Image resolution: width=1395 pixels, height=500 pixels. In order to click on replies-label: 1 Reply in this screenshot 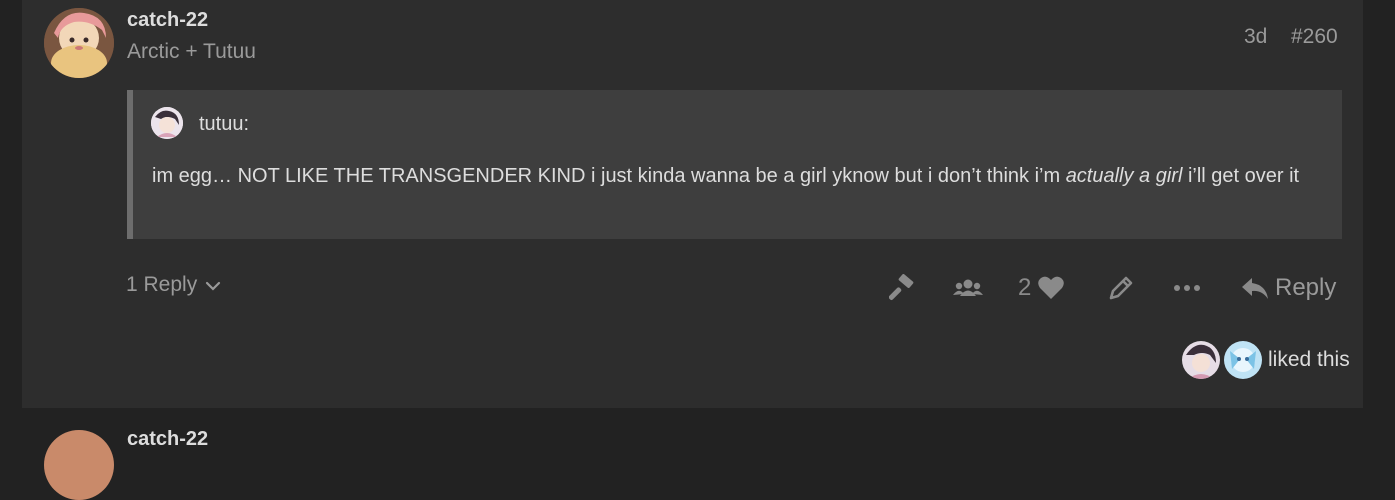, I will do `click(162, 284)`.